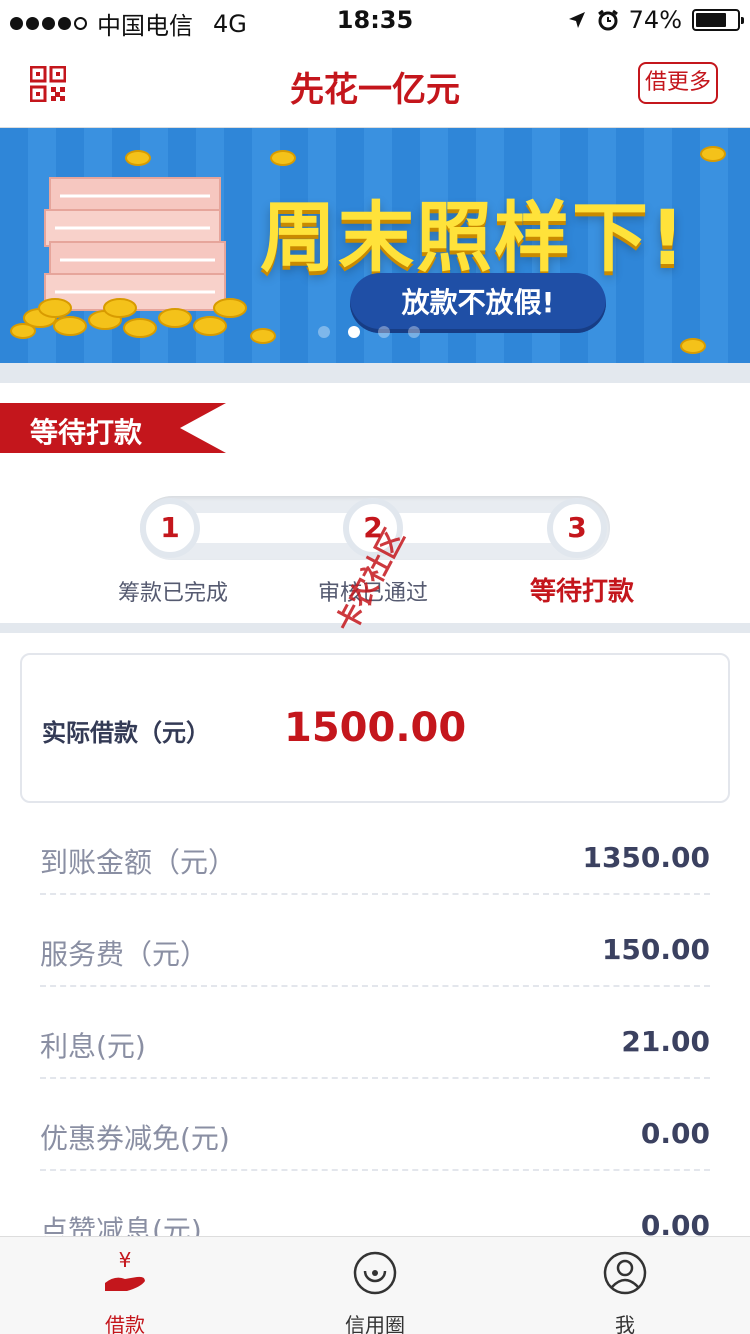  I want to click on tab-me: 我, so click(625, 1285).